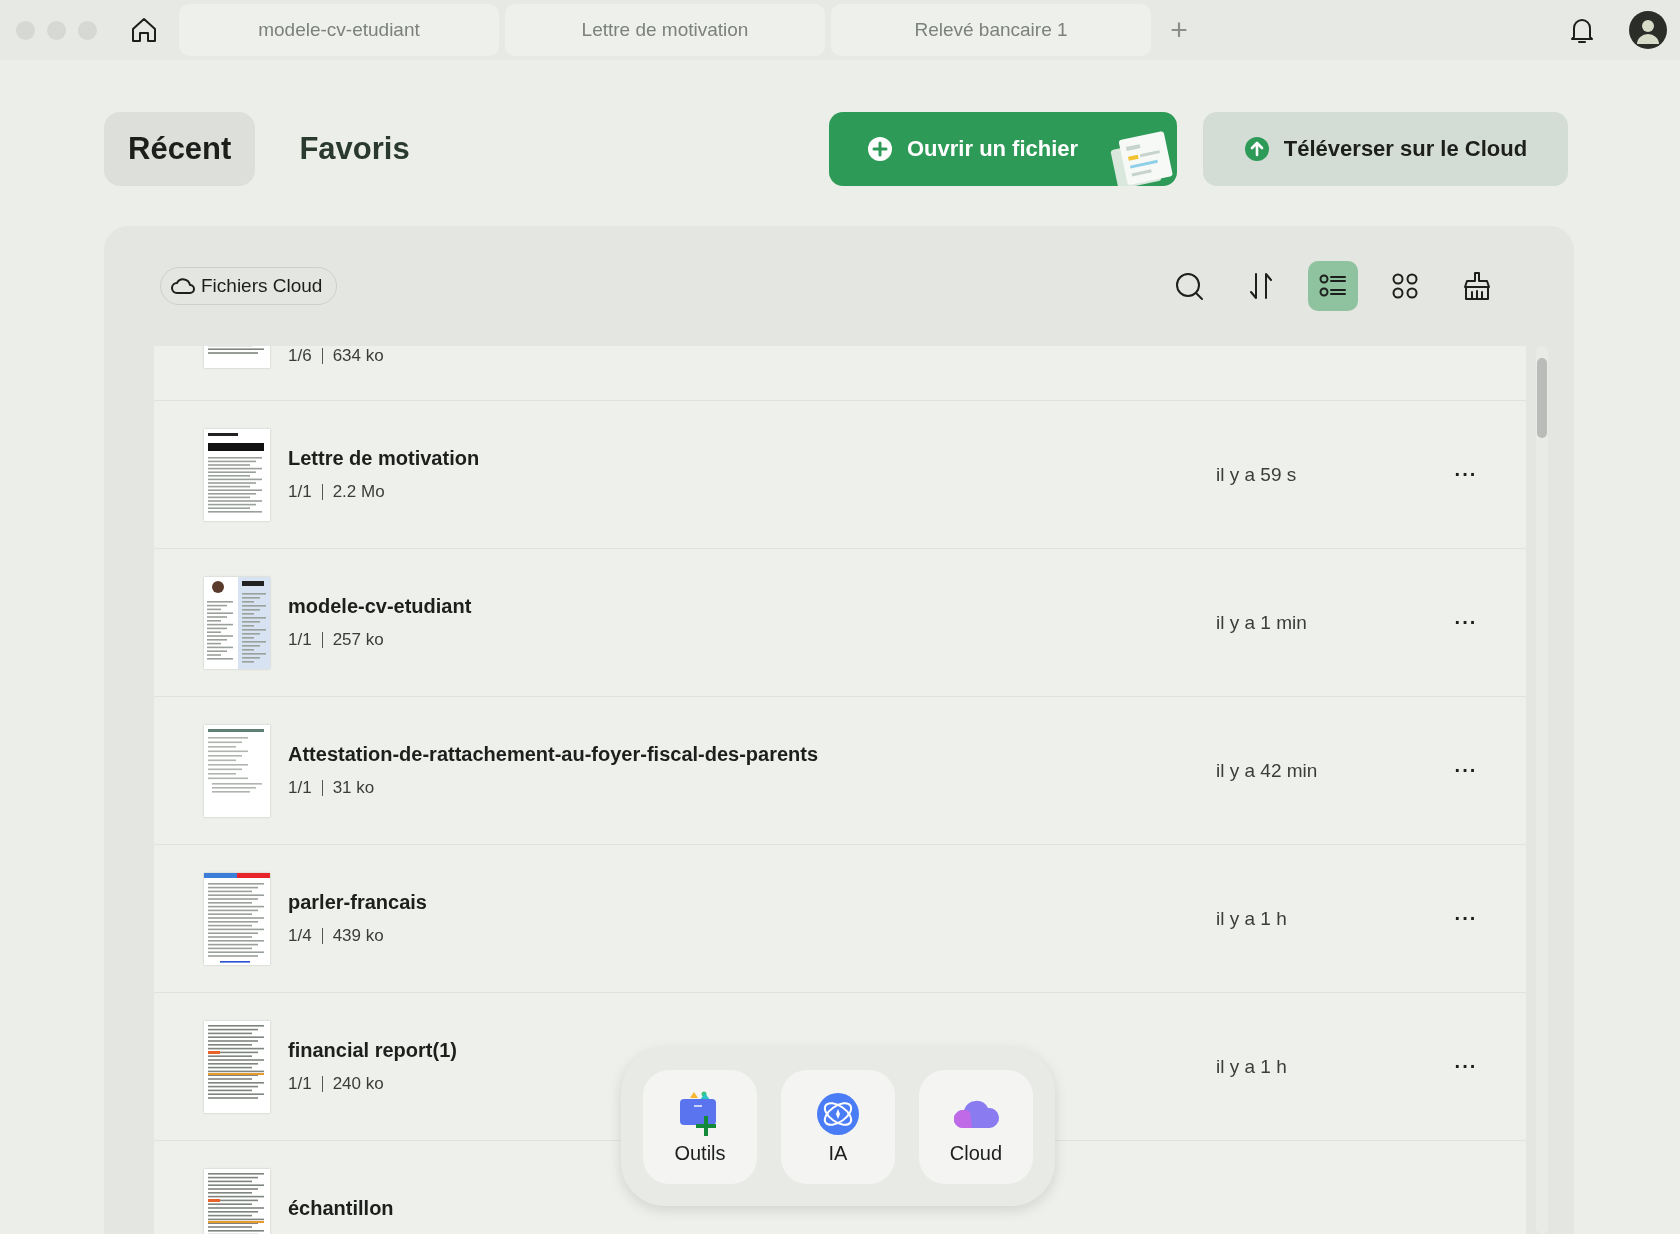 The width and height of the screenshot is (1680, 1234). Describe the element at coordinates (1385, 149) in the screenshot. I see `upload-button: Téléverser sur le Cloud` at that location.